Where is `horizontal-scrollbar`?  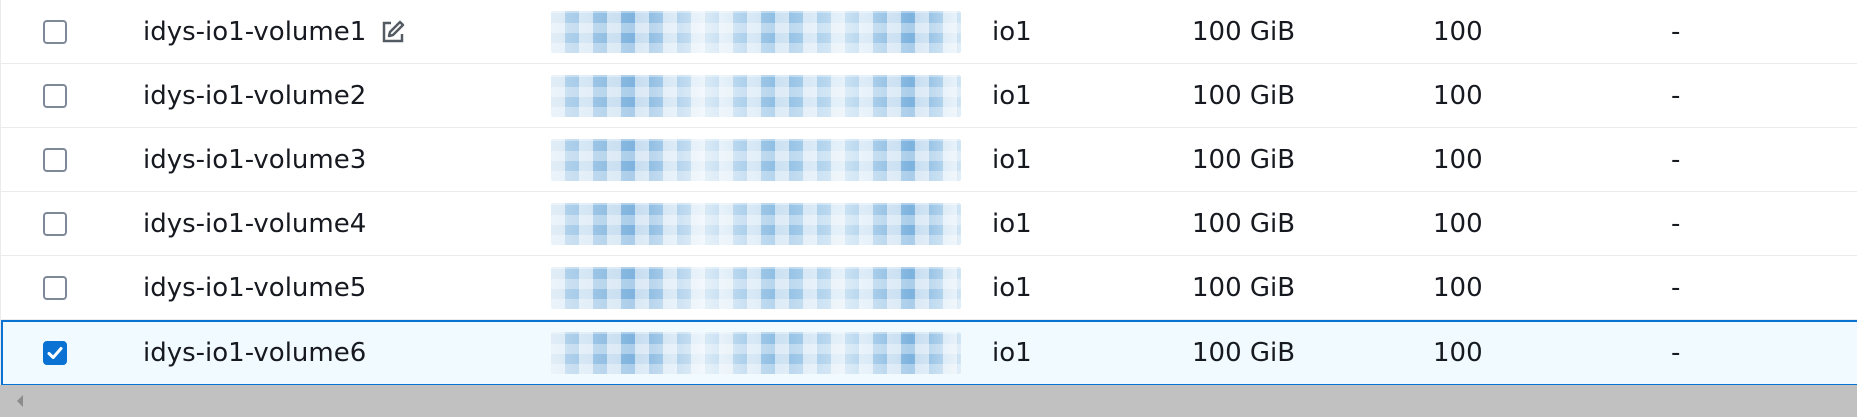 horizontal-scrollbar is located at coordinates (928, 401).